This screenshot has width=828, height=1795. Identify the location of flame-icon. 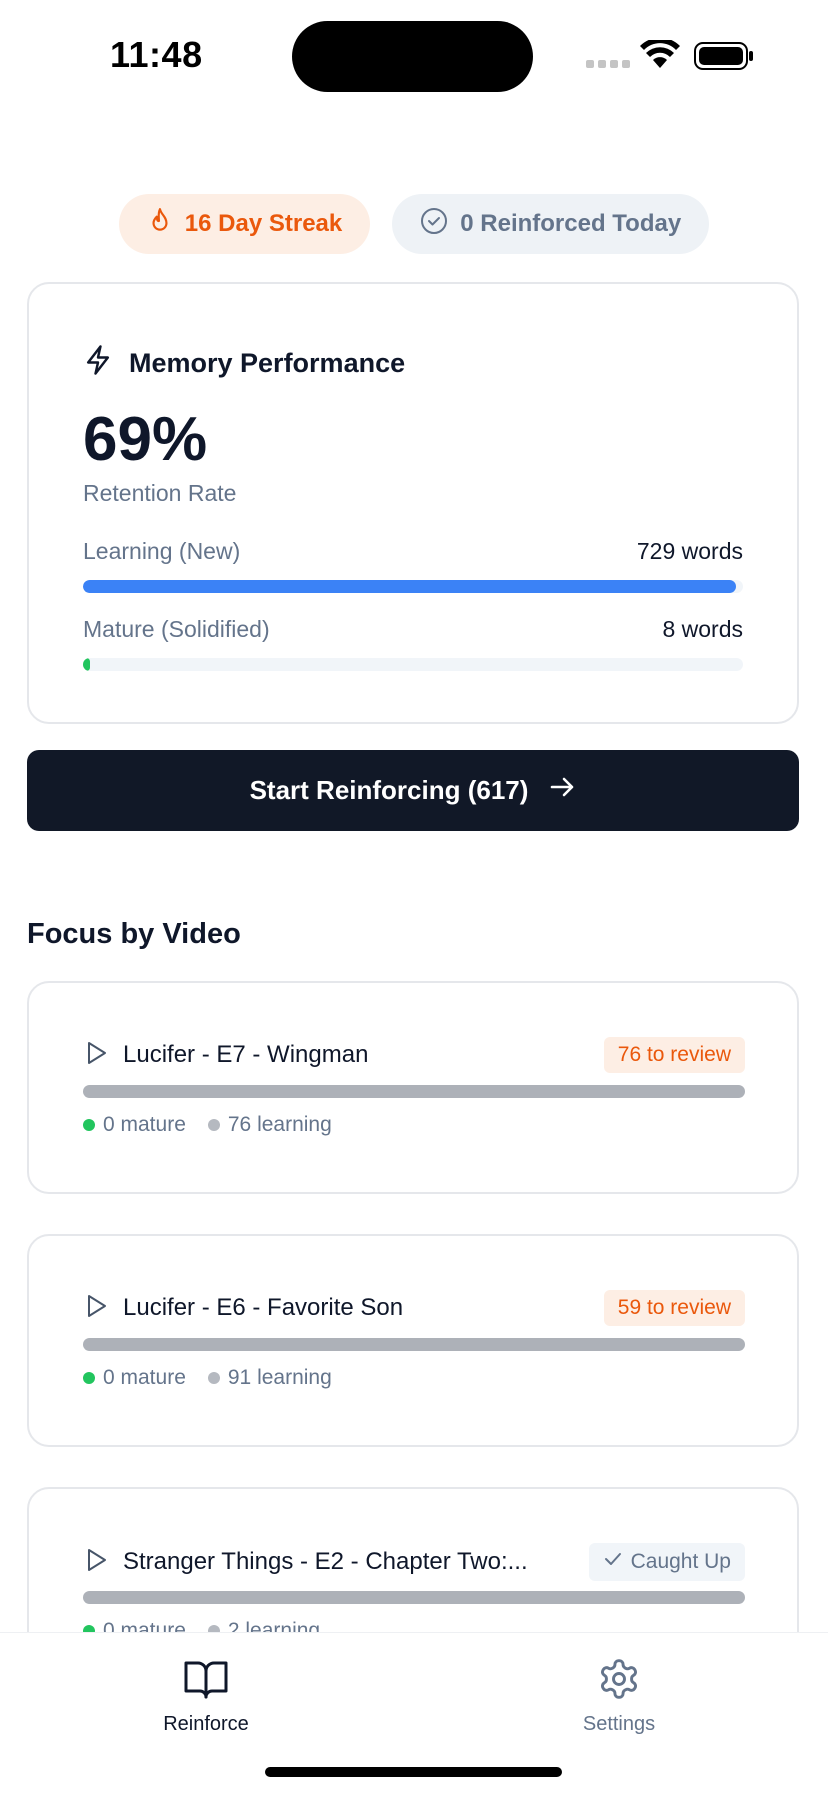
(160, 224).